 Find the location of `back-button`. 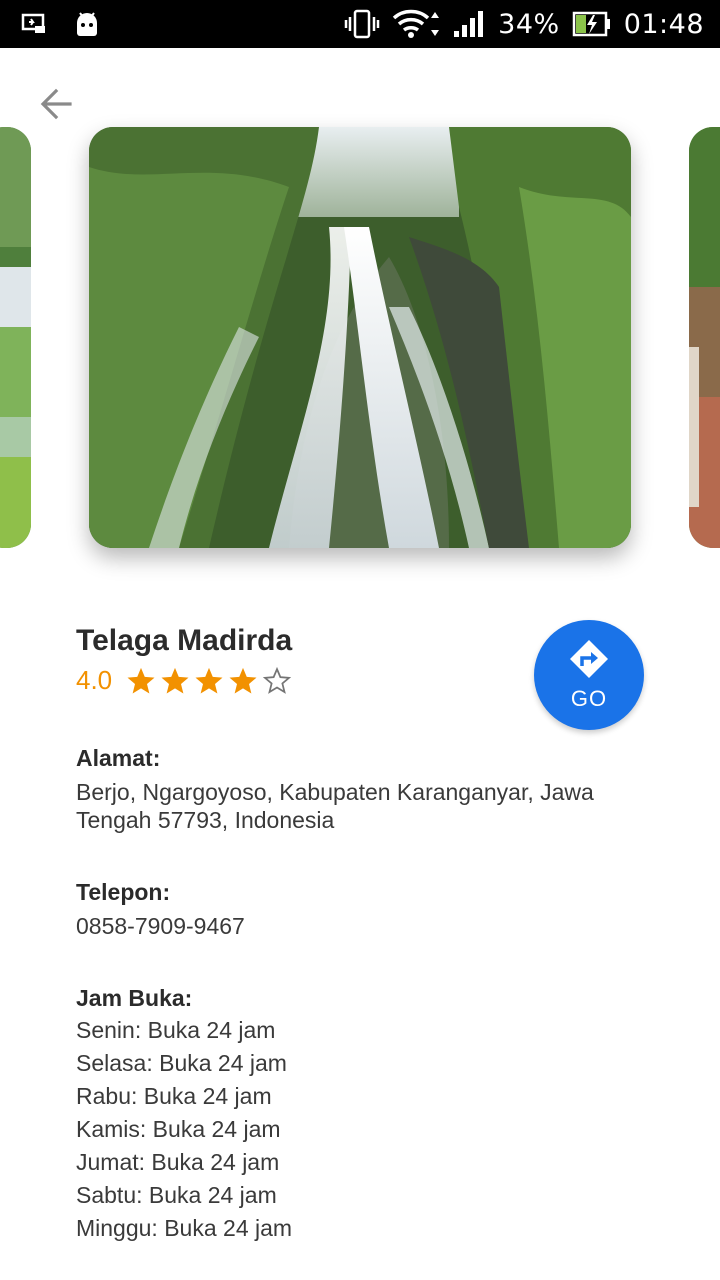

back-button is located at coordinates (56, 104).